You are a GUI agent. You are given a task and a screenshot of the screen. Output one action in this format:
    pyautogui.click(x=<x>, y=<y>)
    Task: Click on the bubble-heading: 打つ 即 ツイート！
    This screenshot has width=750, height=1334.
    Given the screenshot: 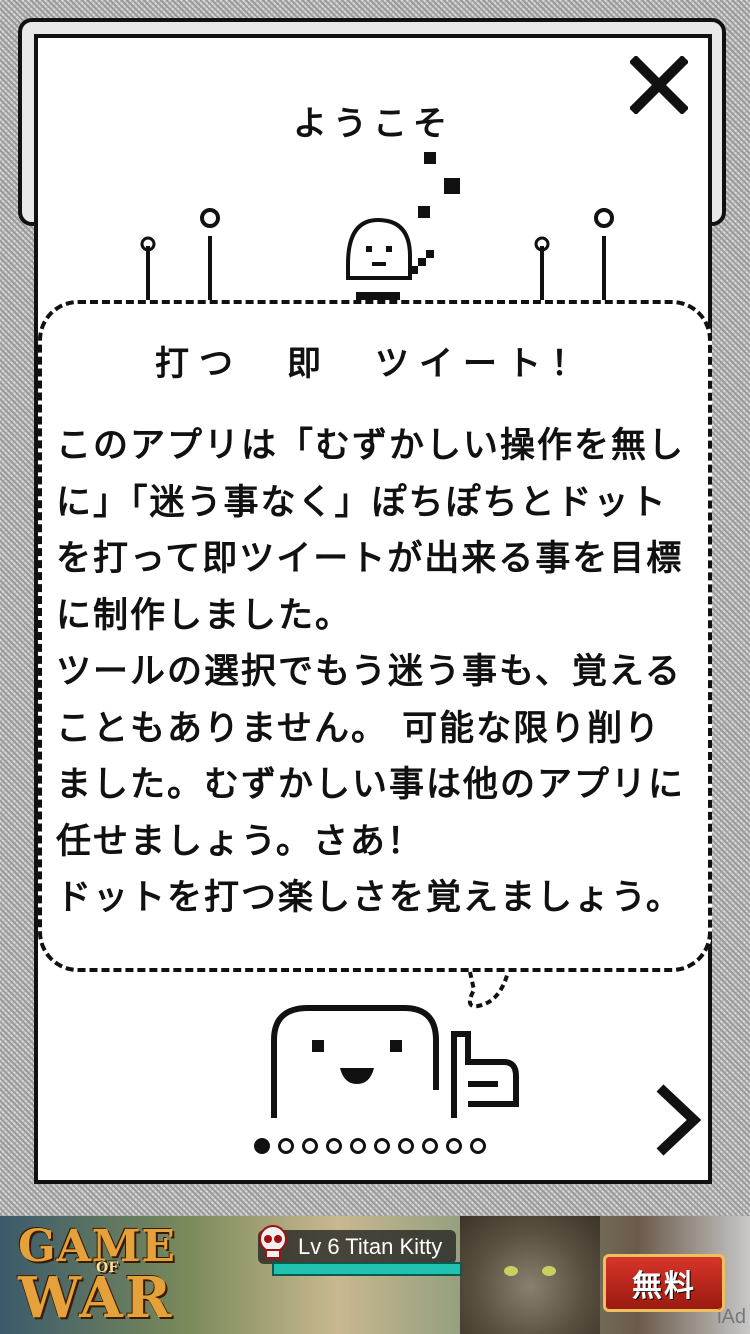 What is the action you would take?
    pyautogui.click(x=375, y=364)
    